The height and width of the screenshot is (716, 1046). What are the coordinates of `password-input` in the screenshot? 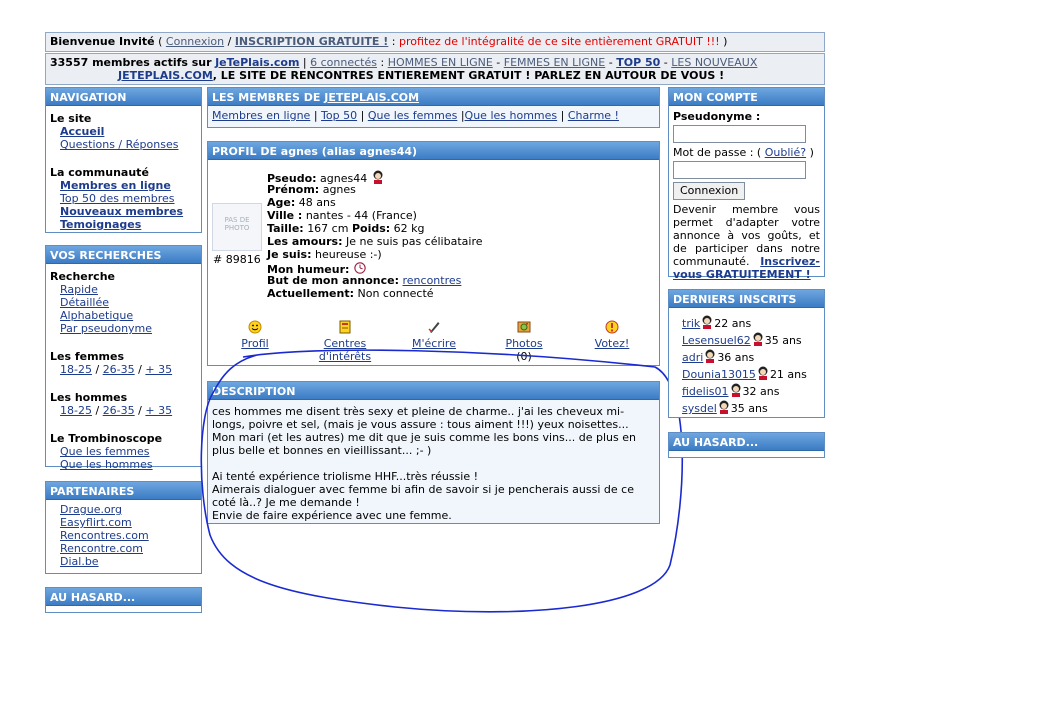 It's located at (739, 170).